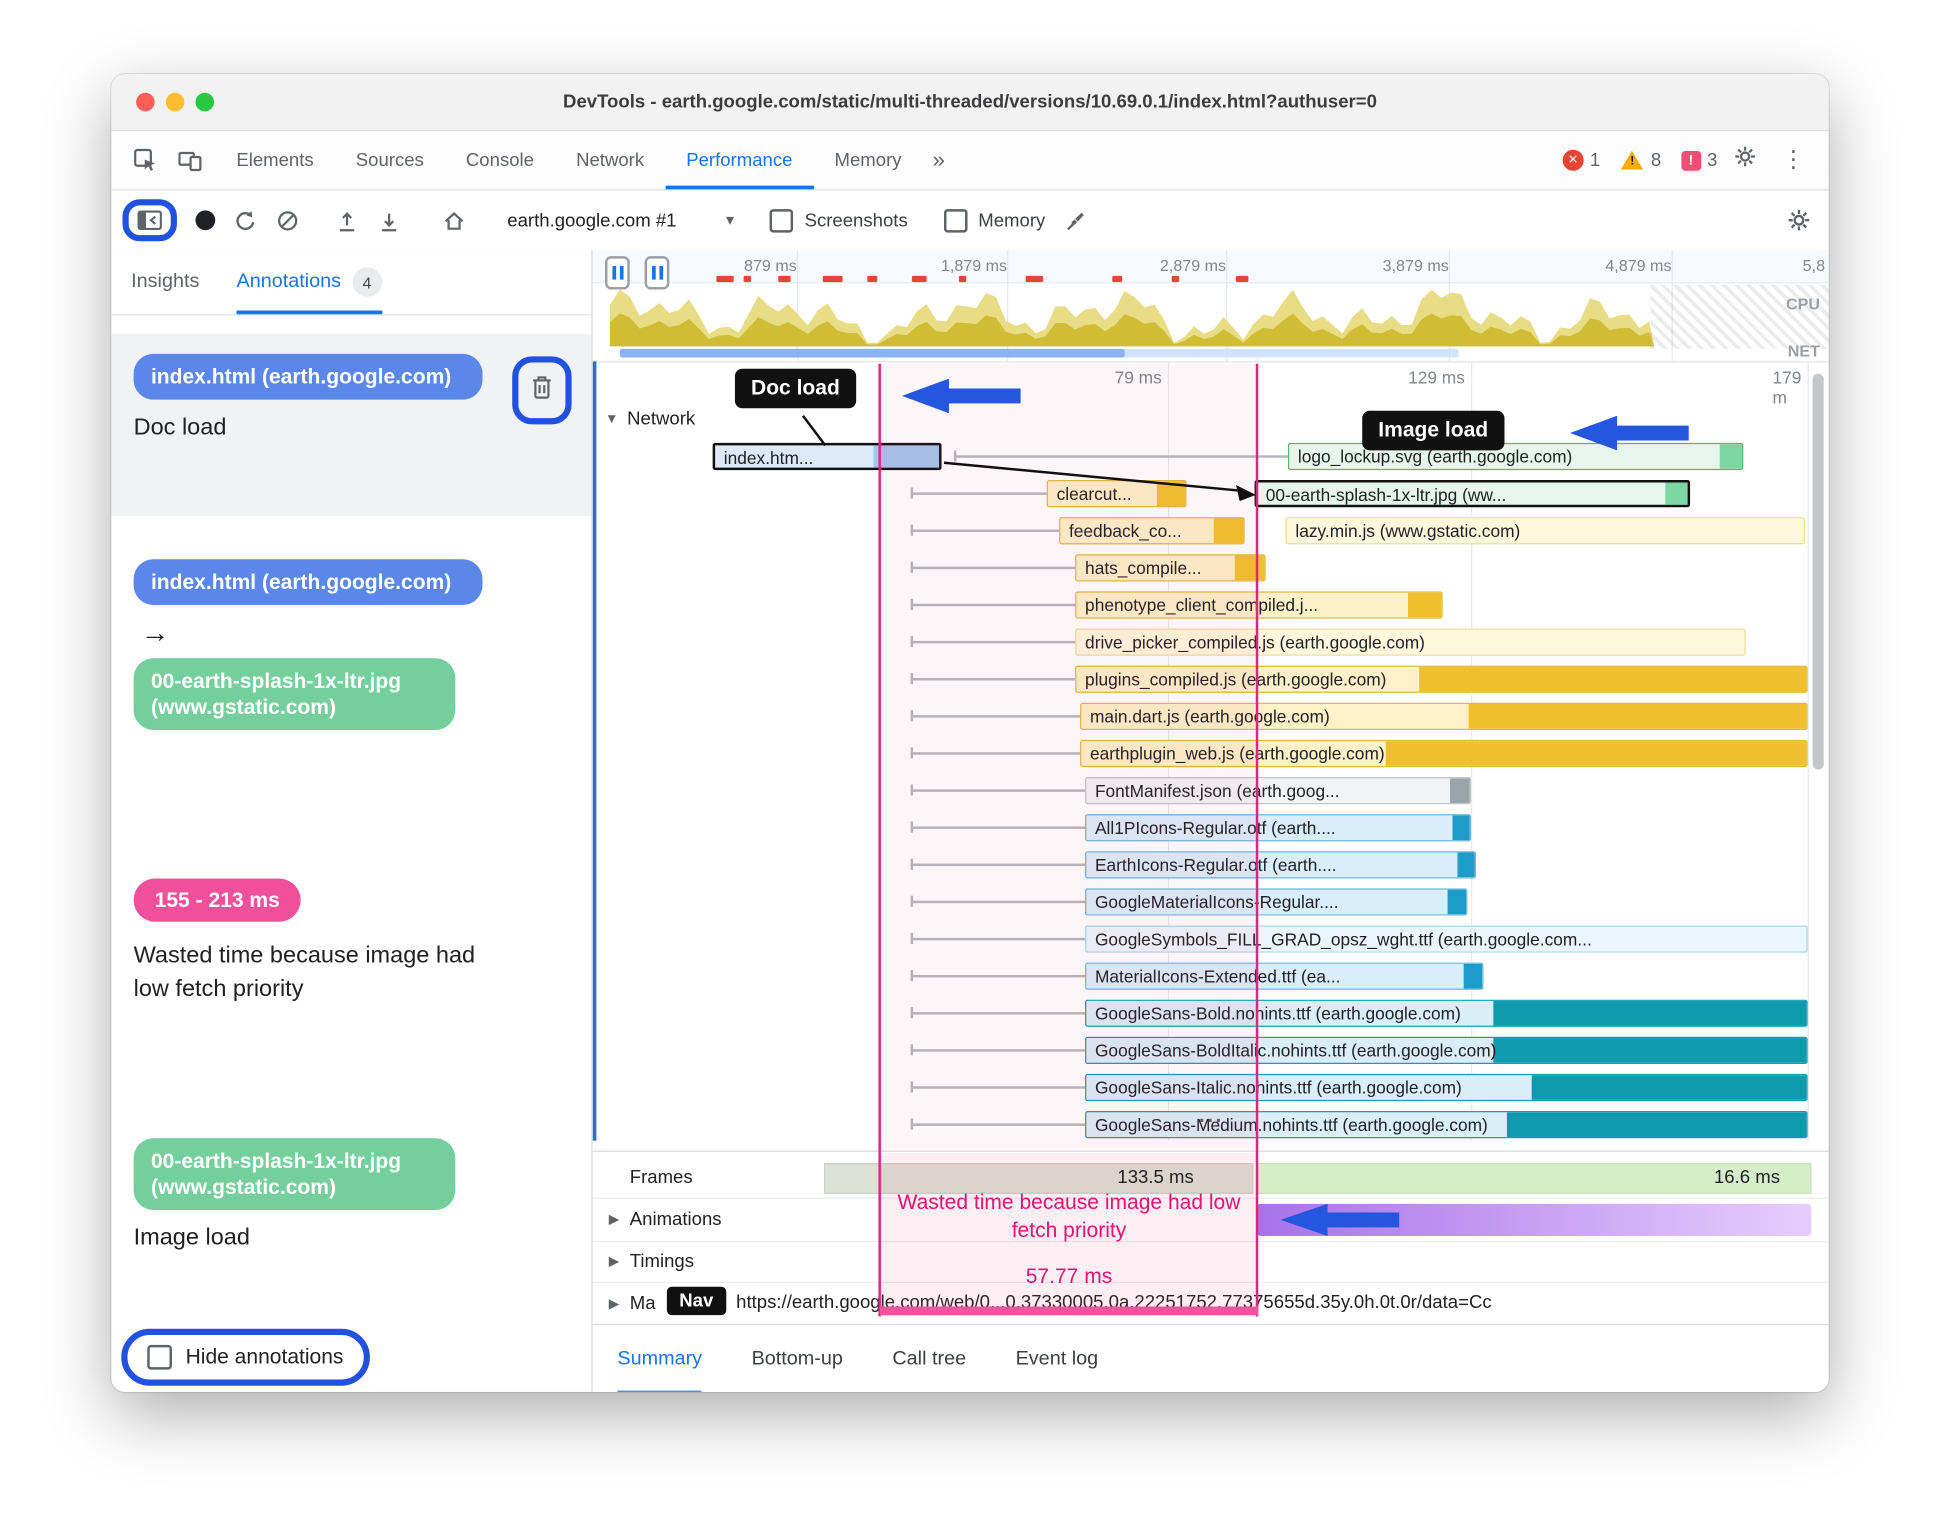  Describe the element at coordinates (144, 160) in the screenshot. I see `inspect-element-icon` at that location.